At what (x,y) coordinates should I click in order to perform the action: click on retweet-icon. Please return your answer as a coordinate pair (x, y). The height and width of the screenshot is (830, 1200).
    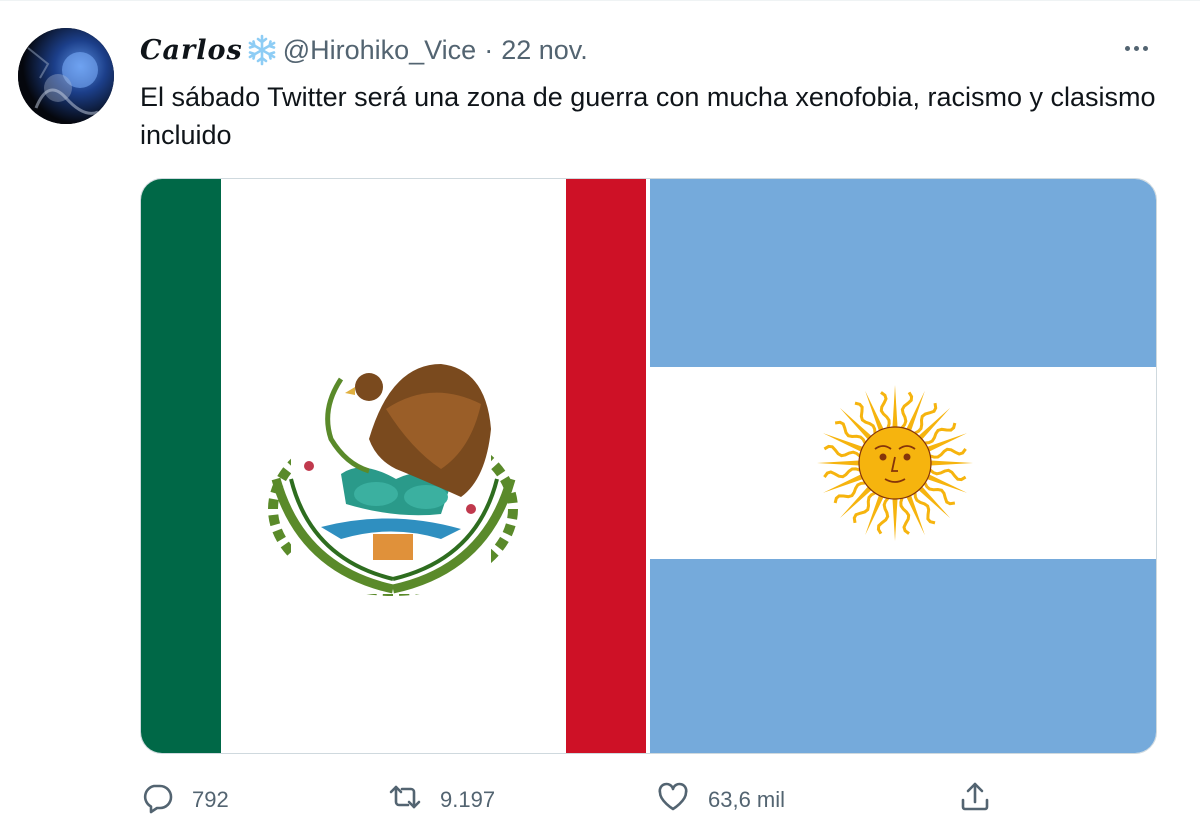
    Looking at the image, I should click on (405, 800).